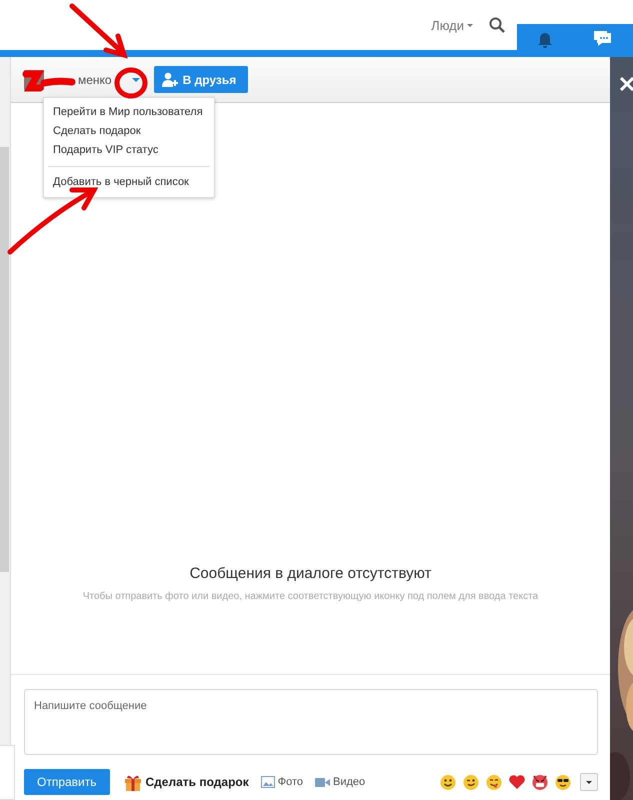 The height and width of the screenshot is (800, 633). What do you see at coordinates (340, 782) in the screenshot?
I see `video-link: Видео` at bounding box center [340, 782].